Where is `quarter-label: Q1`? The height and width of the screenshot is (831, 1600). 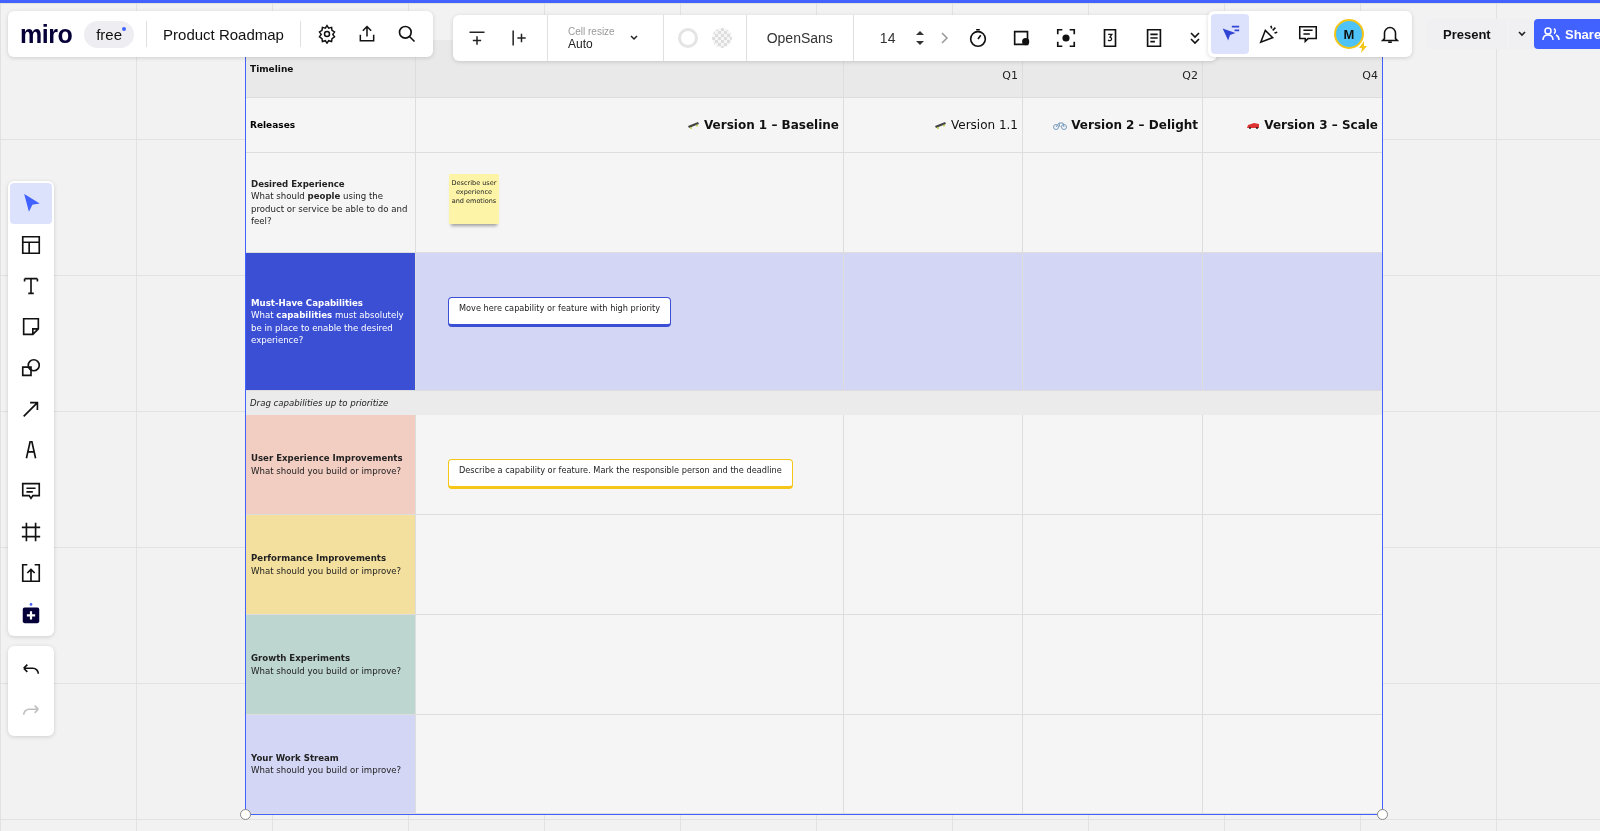
quarter-label: Q1 is located at coordinates (1010, 75).